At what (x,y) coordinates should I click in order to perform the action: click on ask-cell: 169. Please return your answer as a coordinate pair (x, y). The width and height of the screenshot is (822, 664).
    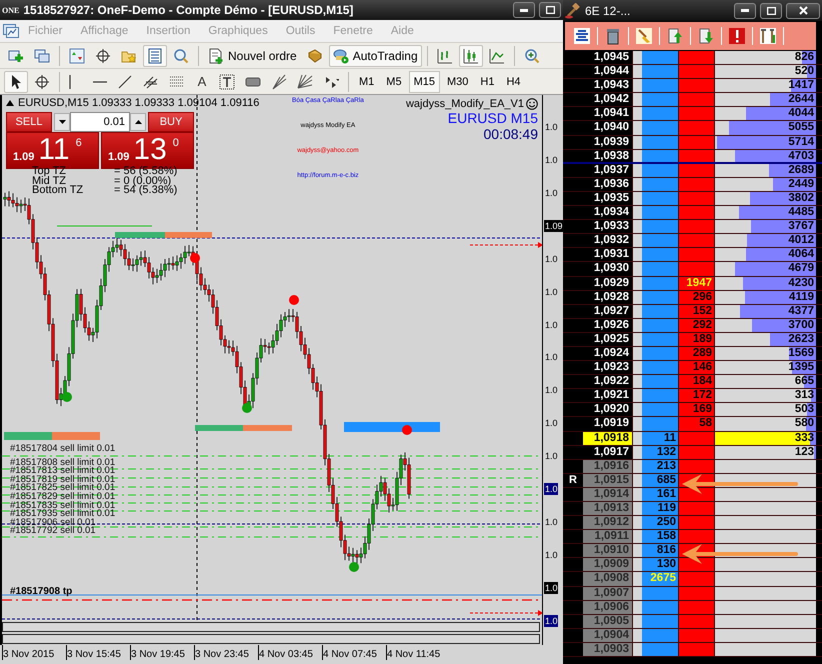
    Looking at the image, I should click on (696, 409).